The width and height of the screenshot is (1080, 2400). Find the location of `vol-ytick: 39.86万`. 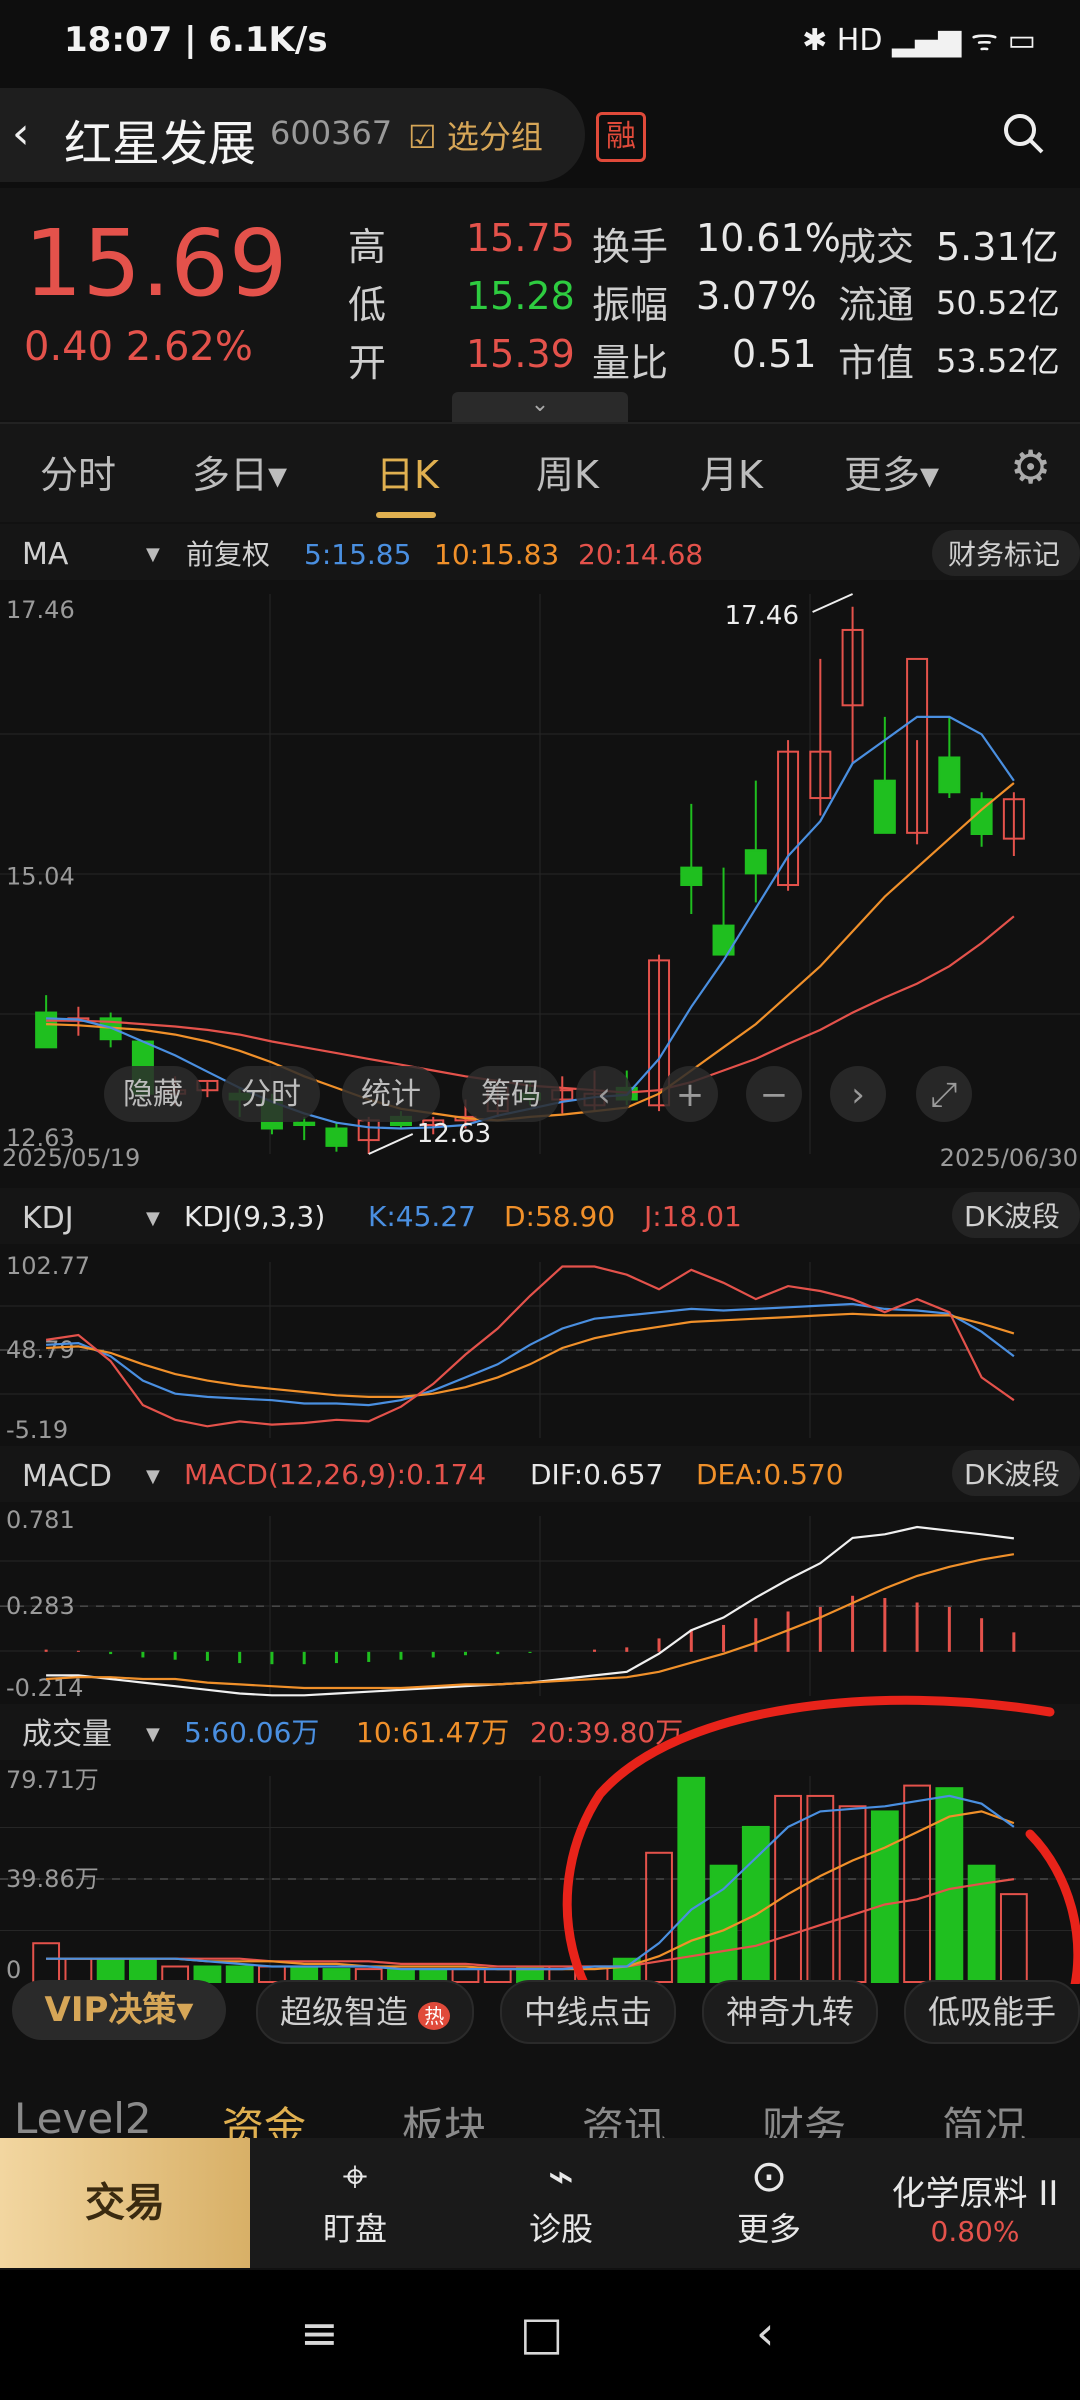

vol-ytick: 39.86万 is located at coordinates (52, 1879).